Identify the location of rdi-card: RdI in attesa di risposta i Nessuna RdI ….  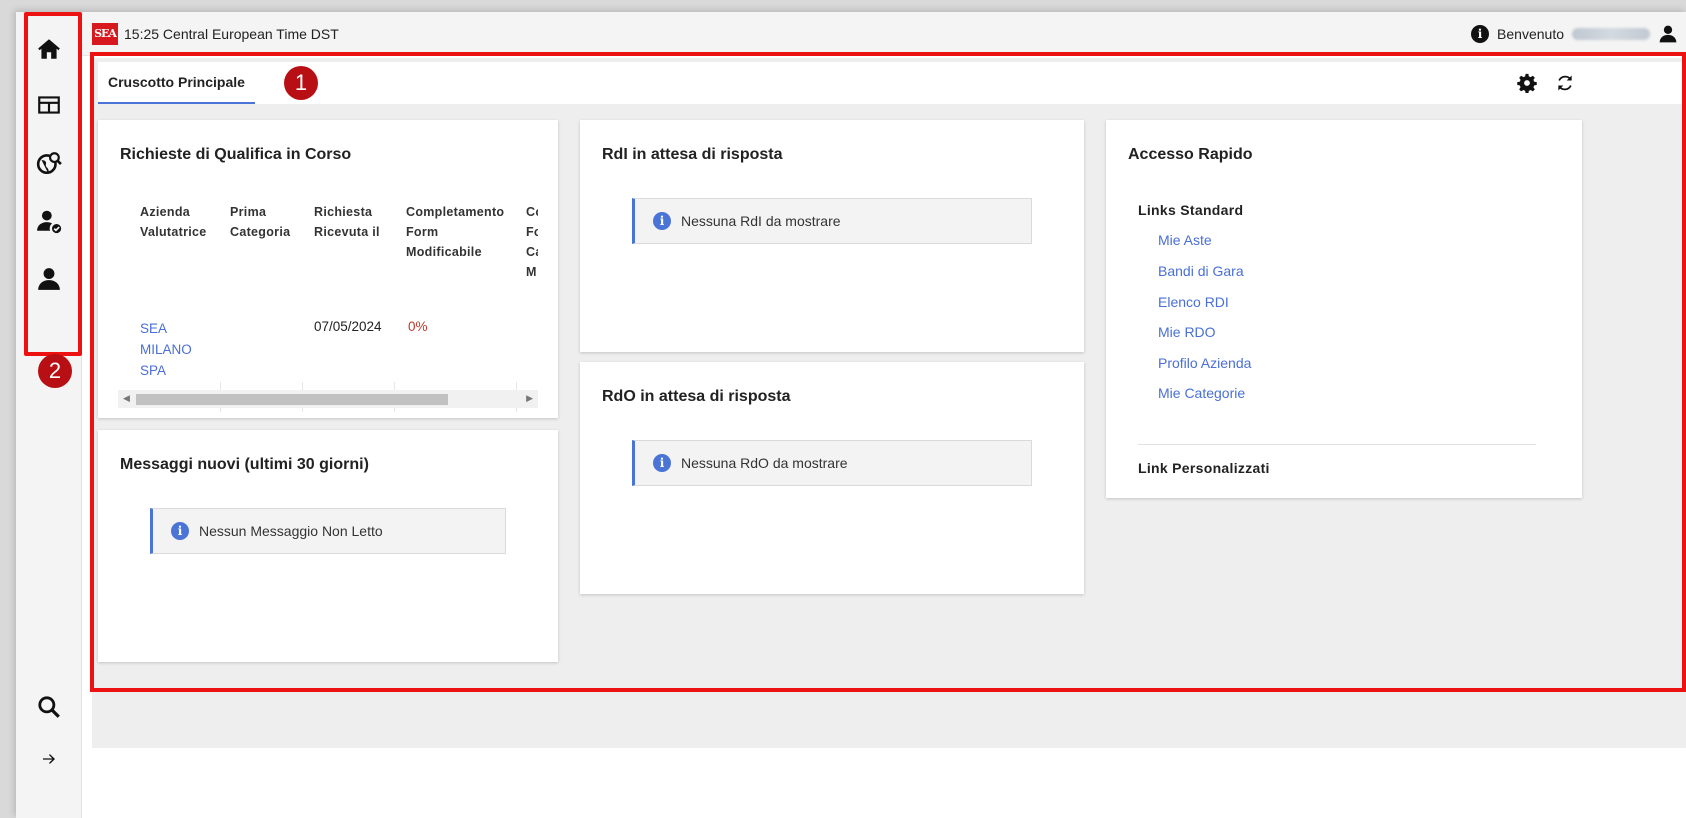
(832, 236).